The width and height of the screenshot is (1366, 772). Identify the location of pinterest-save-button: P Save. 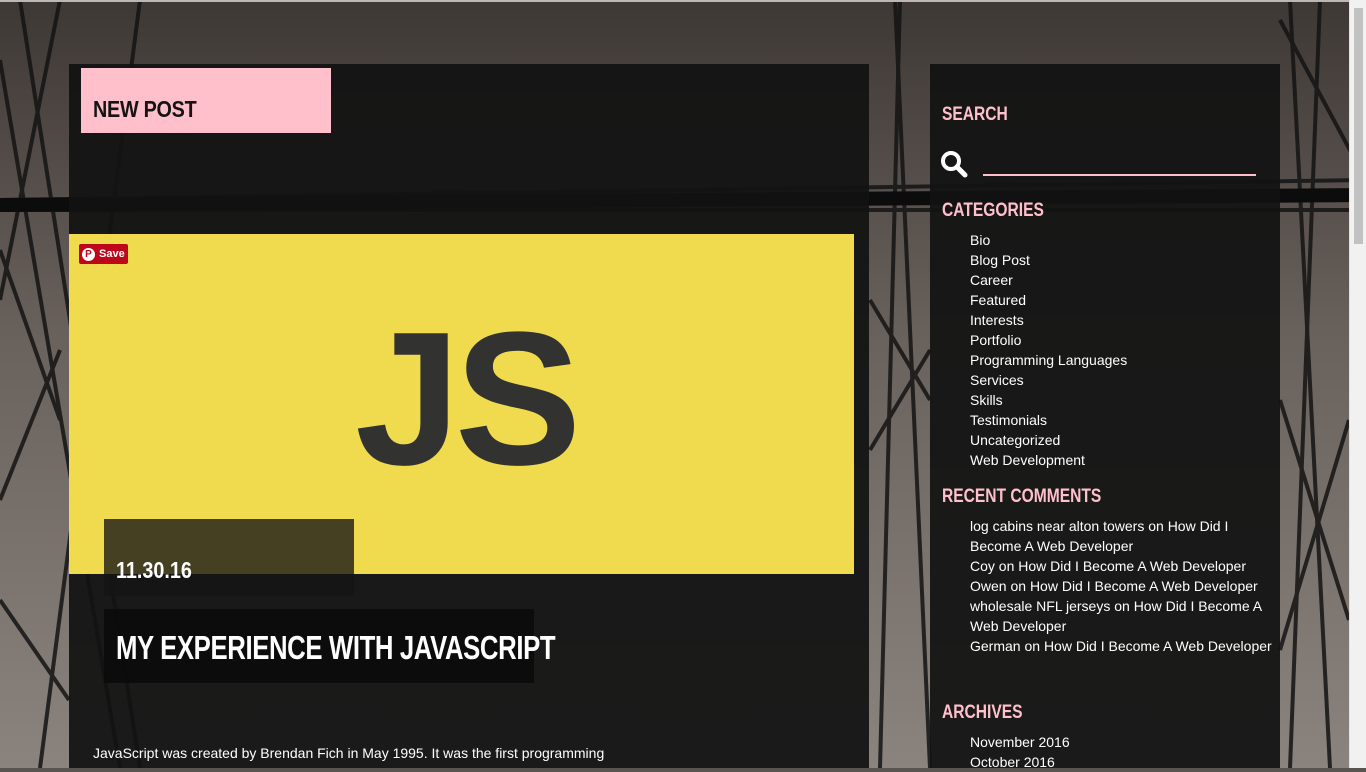
(103, 254).